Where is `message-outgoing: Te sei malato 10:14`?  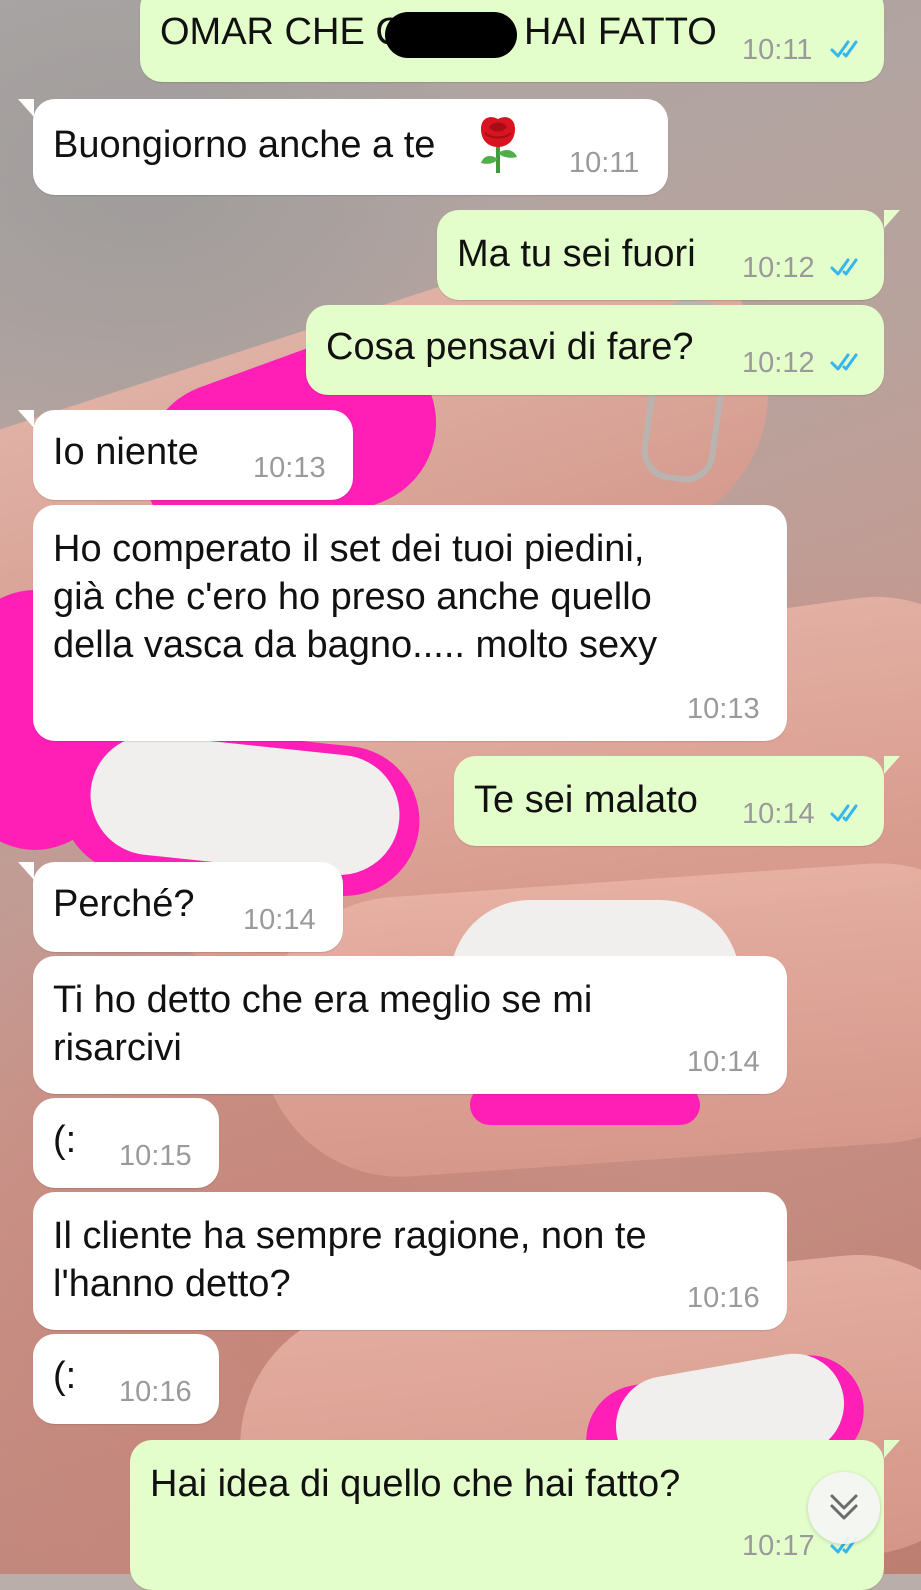
message-outgoing: Te sei malato 10:14 is located at coordinates (669, 801).